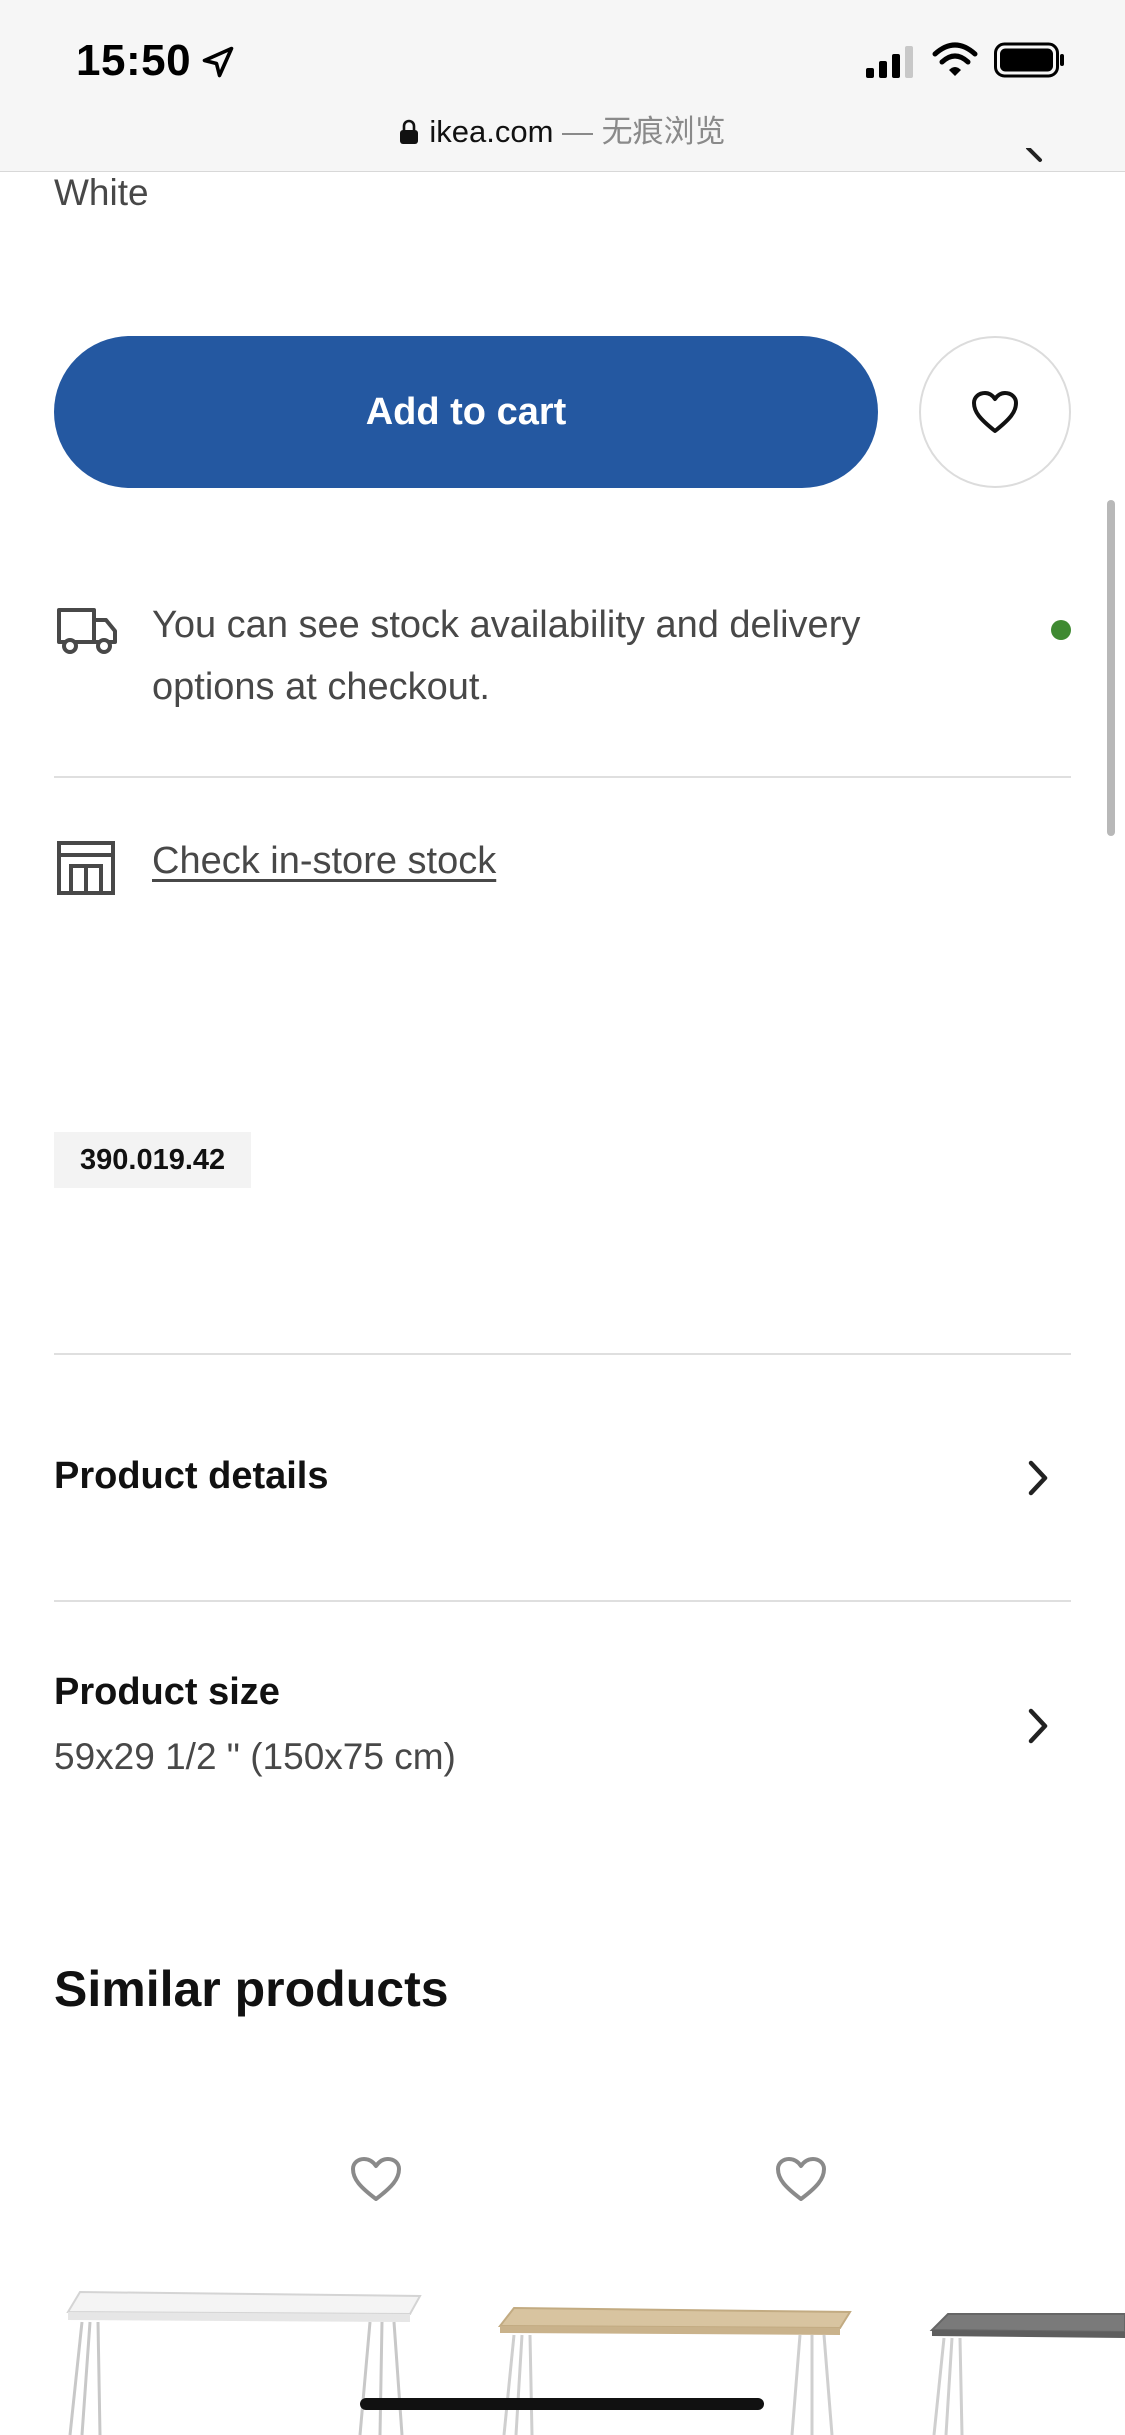  I want to click on location-arrow-icon, so click(218, 62).